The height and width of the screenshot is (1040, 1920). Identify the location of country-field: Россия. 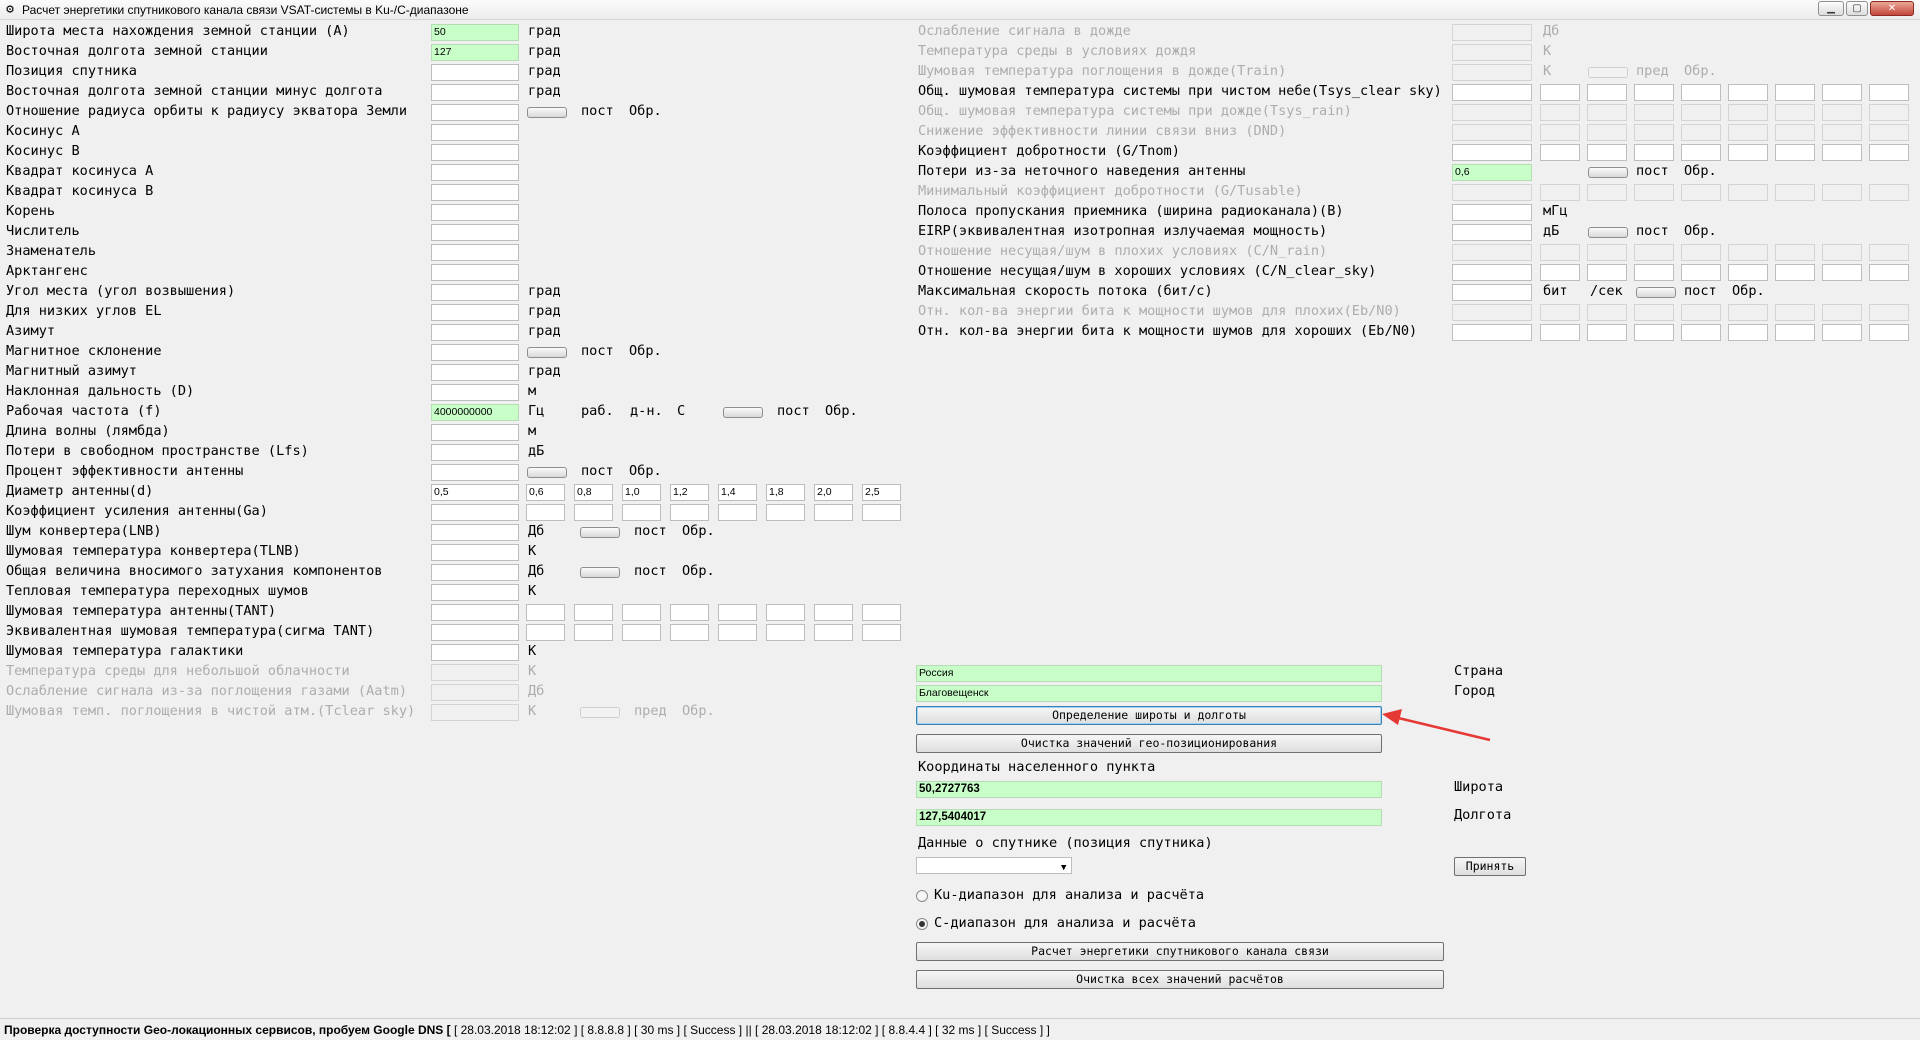
(1149, 673).